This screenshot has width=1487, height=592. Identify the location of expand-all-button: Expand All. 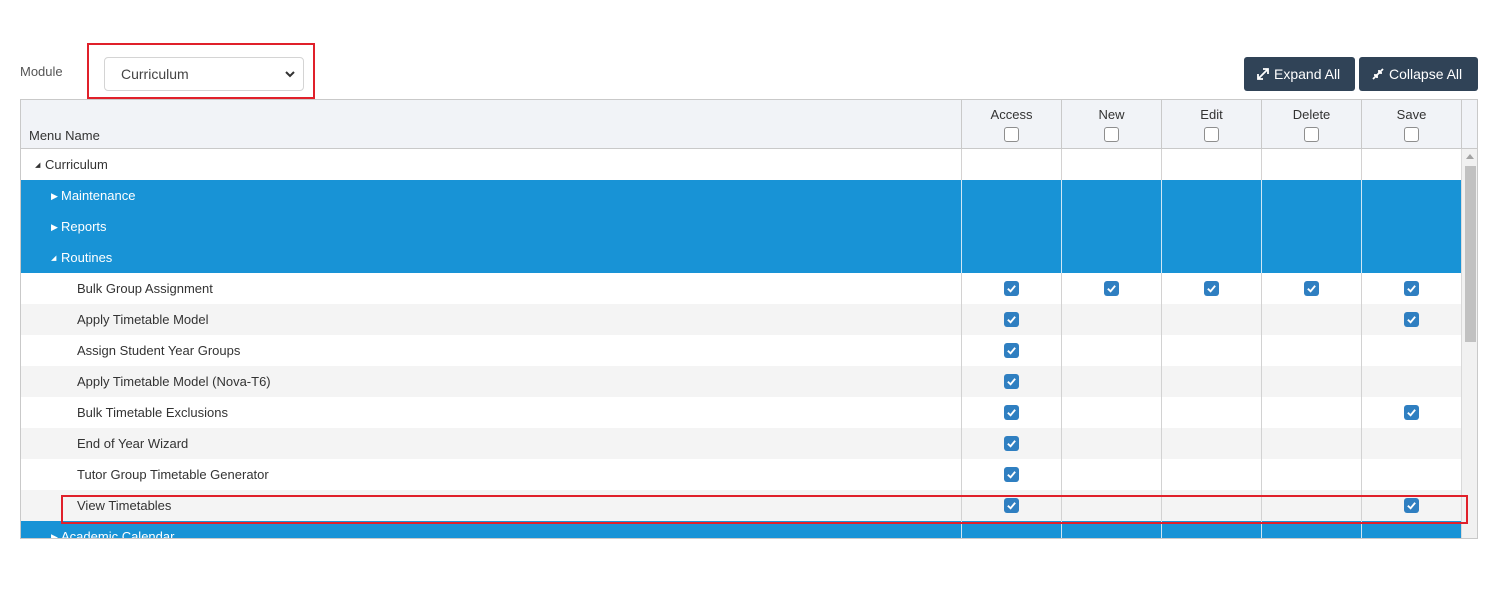
(1299, 74).